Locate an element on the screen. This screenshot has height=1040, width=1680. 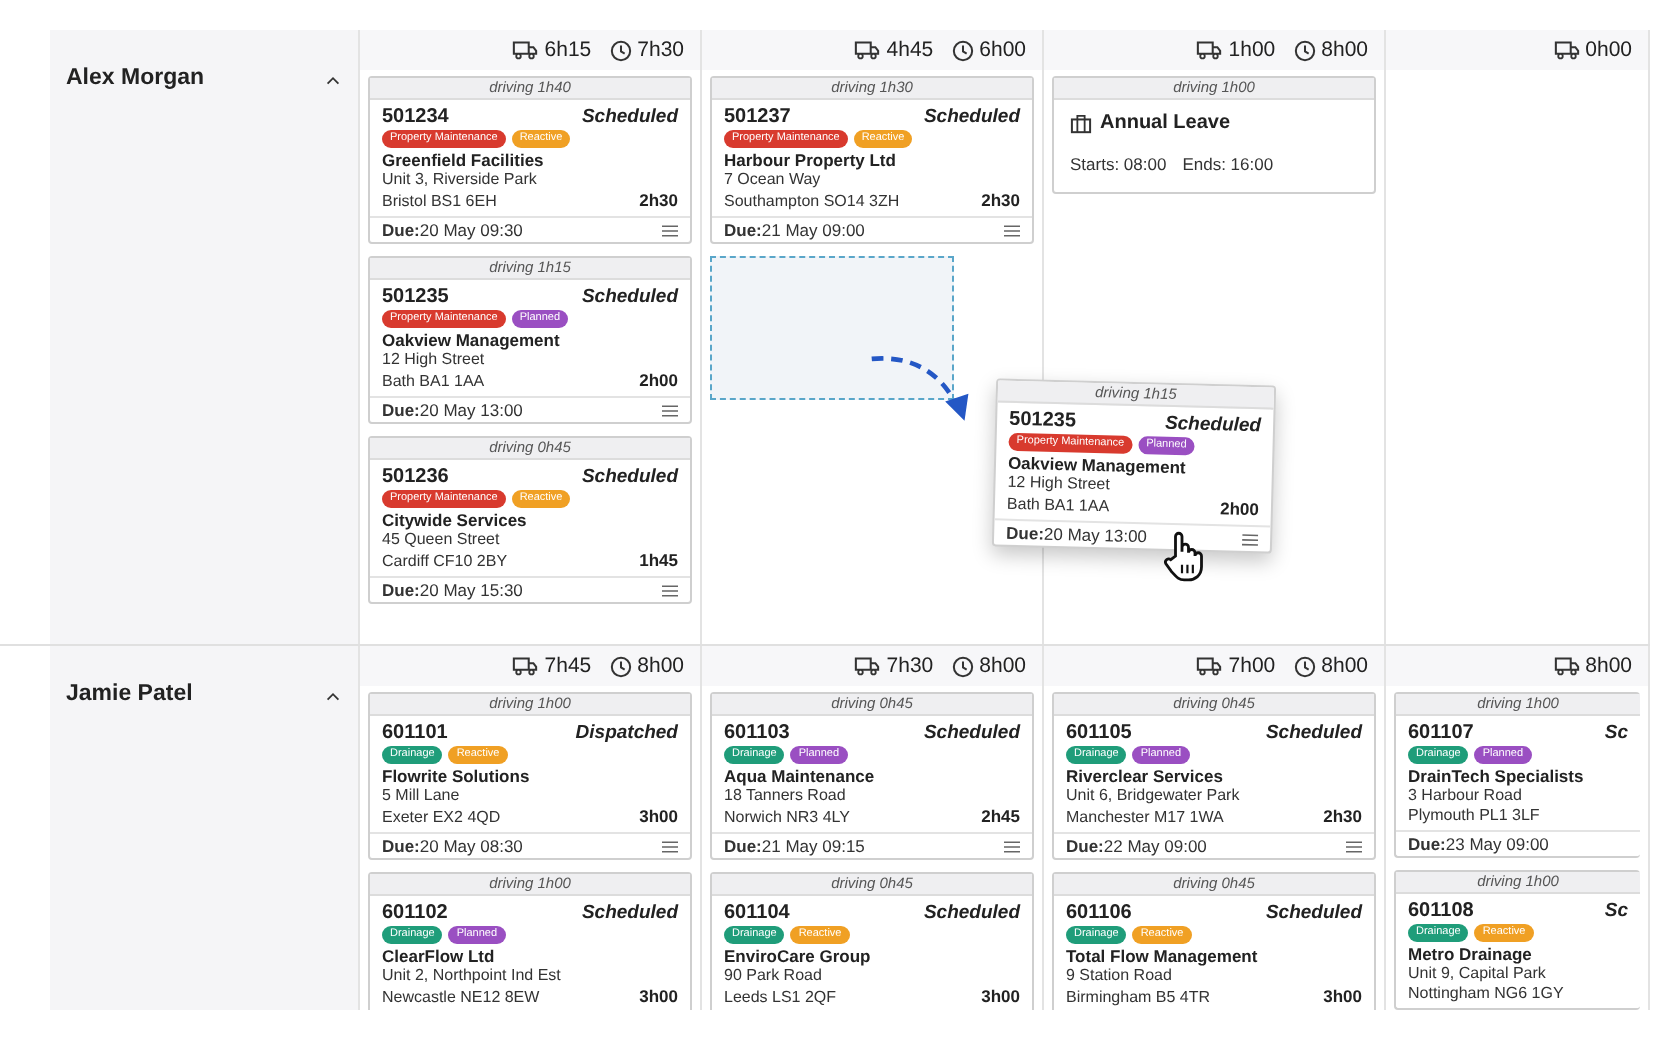
end-time: Ends: 16:00 is located at coordinates (1228, 164).